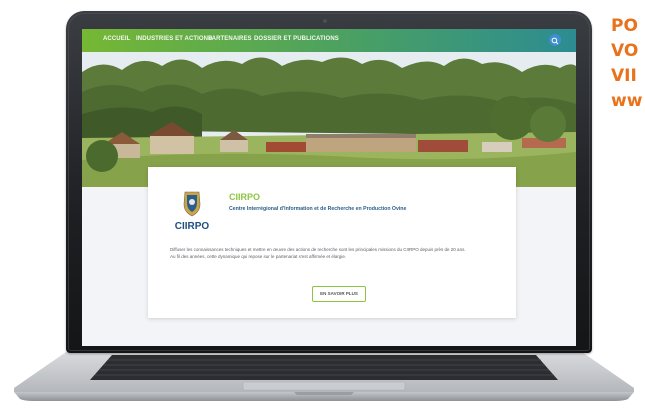 This screenshot has height=418, width=645. I want to click on nav-item-partenaires: PARTENAIRES, so click(230, 39).